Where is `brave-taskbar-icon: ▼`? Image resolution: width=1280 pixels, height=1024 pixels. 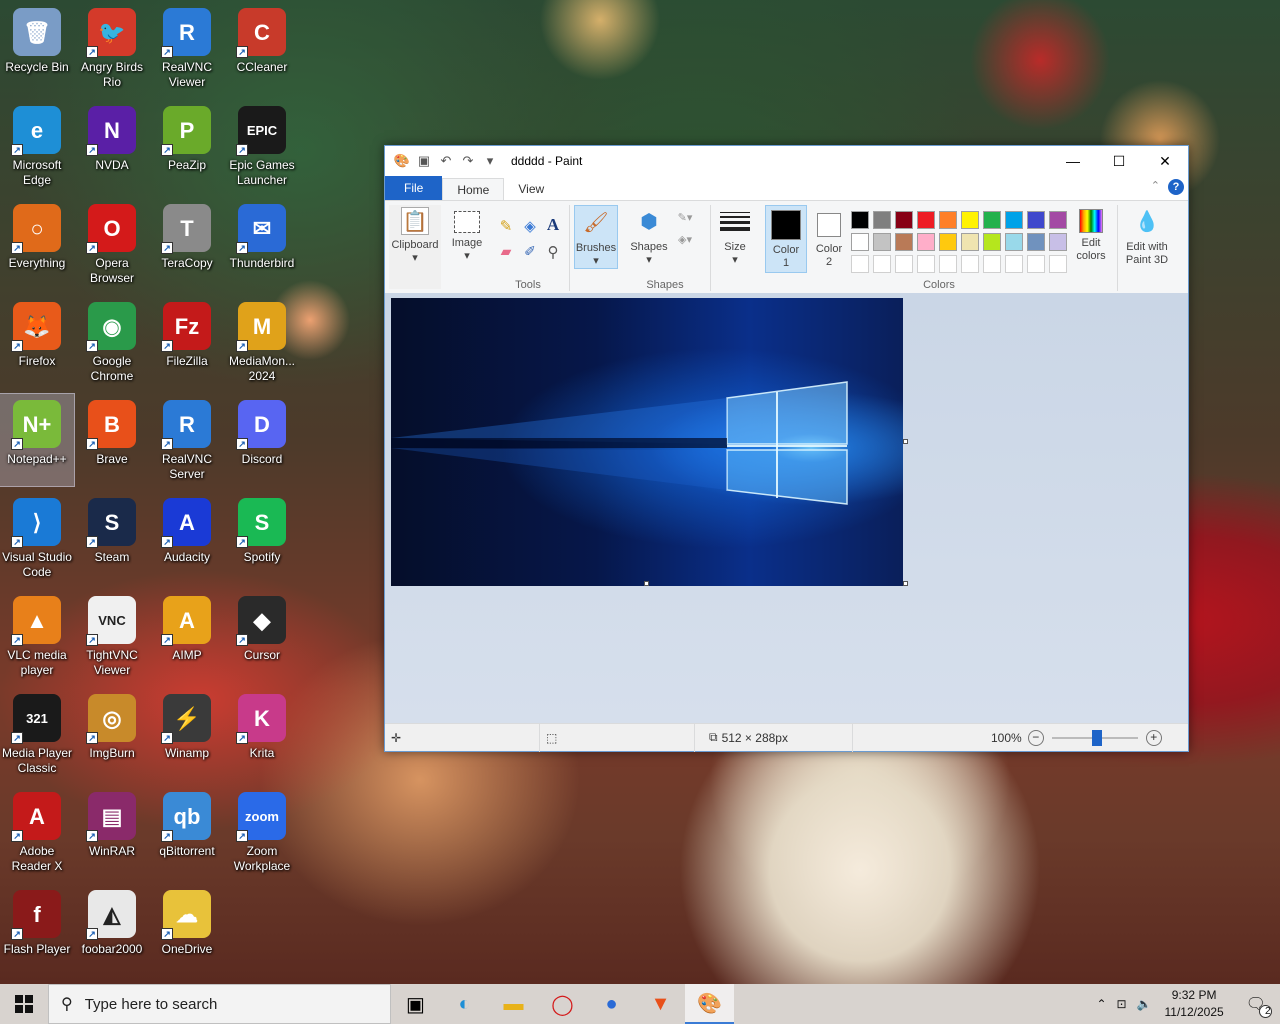
brave-taskbar-icon: ▼ is located at coordinates (660, 1004).